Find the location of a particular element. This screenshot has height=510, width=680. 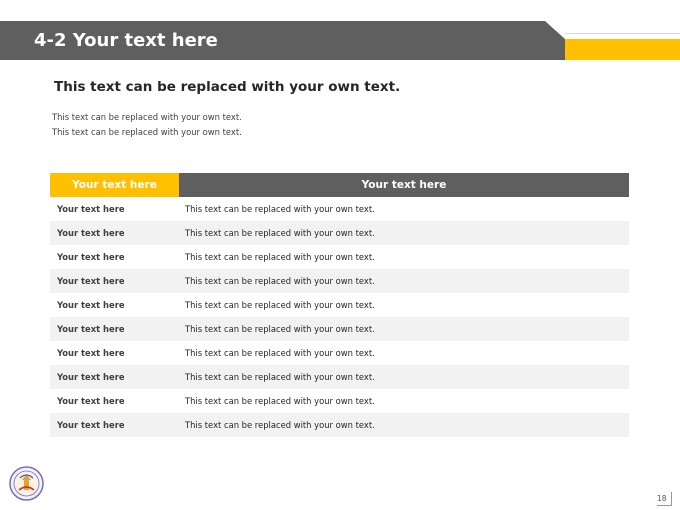

seal-logo-icon is located at coordinates (26, 483).